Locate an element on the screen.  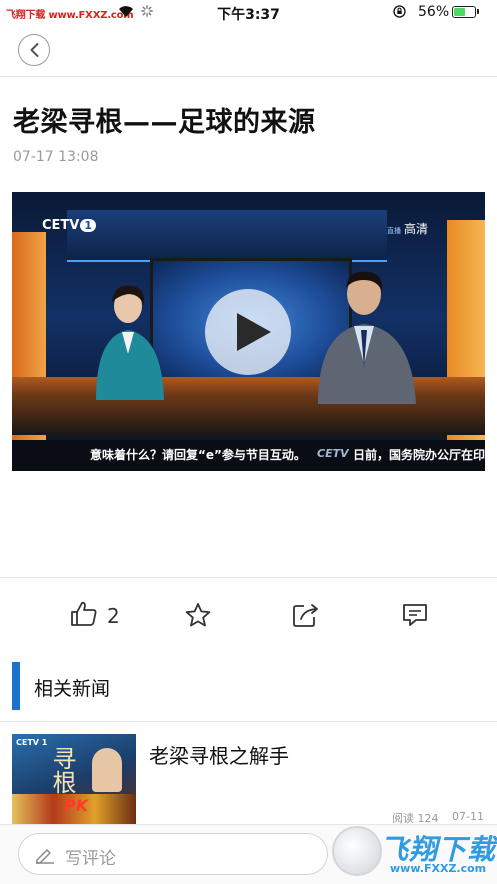
status-bar: 飞翔下载 www.FXXZ.com 下午3:37 56% is located at coordinates (248, 12).